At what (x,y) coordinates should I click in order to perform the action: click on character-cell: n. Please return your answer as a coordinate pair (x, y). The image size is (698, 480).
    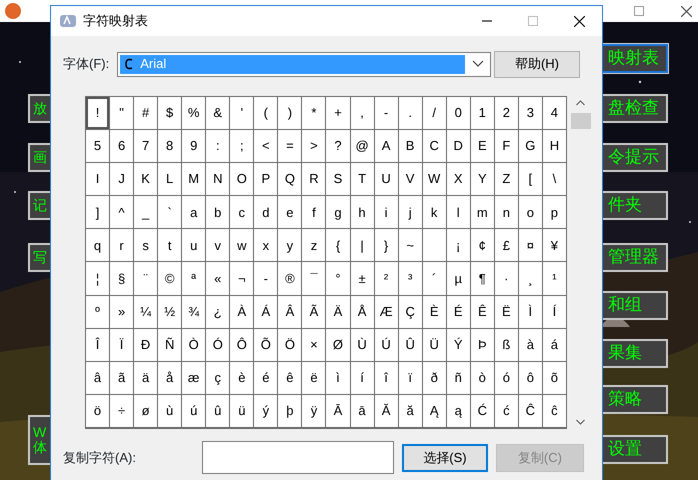
    Looking at the image, I should click on (506, 212).